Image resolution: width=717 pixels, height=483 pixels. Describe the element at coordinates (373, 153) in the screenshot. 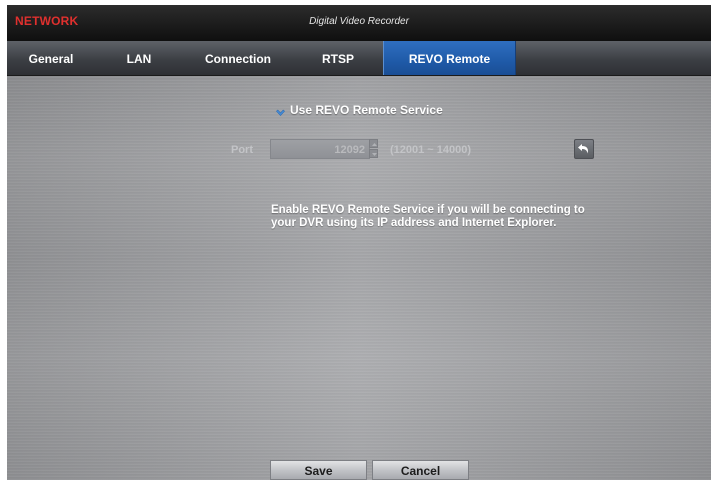

I see `chevron-down-icon` at that location.